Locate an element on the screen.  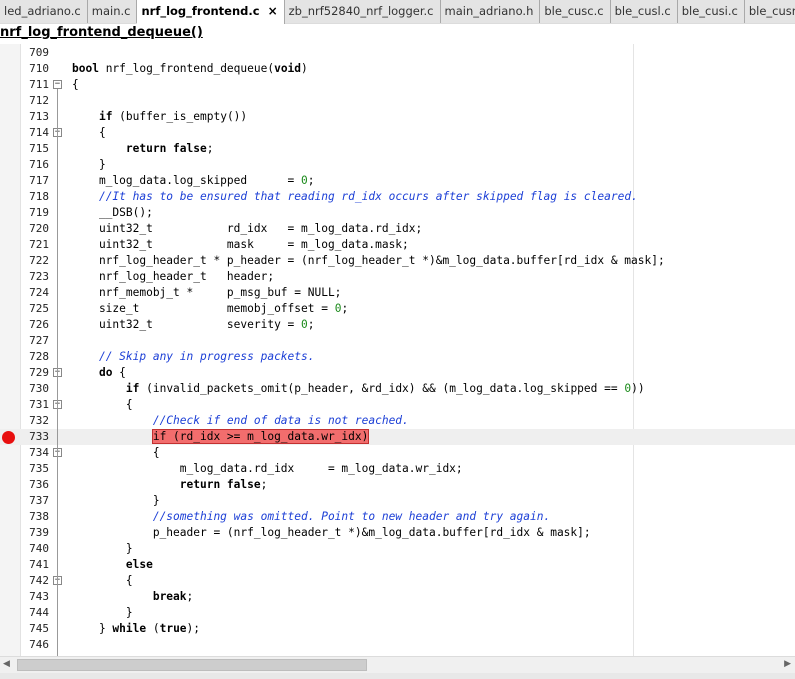
code-text: m_log_data.log_skipped = 0; is located at coordinates (193, 181).